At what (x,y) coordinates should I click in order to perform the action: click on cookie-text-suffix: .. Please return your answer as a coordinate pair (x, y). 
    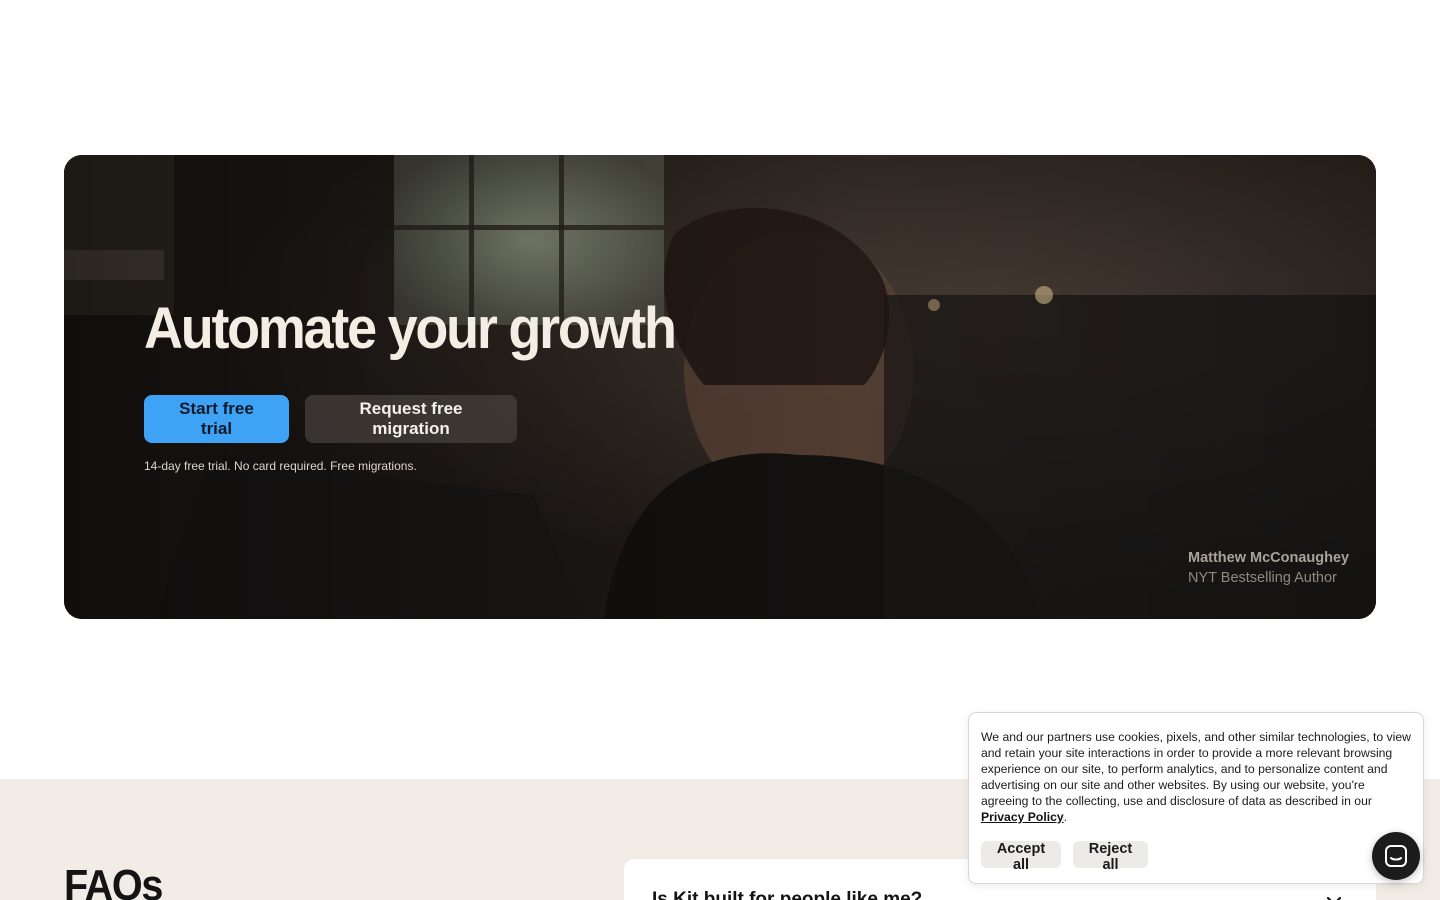
    Looking at the image, I should click on (1065, 817).